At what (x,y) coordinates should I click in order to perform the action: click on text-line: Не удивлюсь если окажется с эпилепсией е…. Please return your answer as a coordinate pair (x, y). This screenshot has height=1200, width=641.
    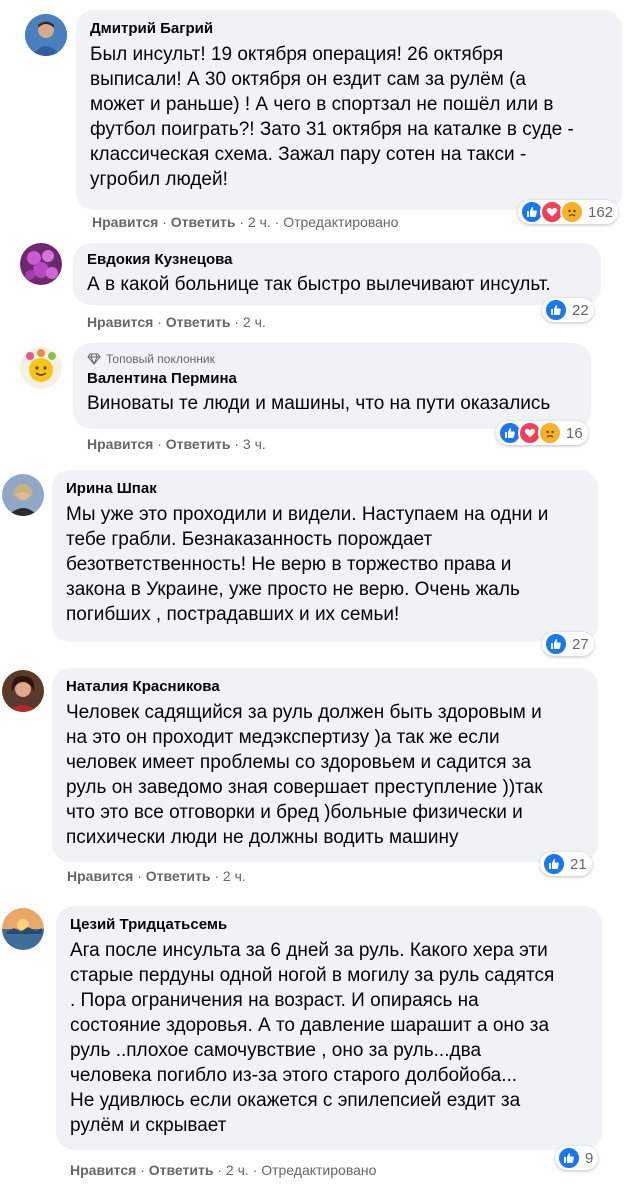
    Looking at the image, I should click on (295, 1100).